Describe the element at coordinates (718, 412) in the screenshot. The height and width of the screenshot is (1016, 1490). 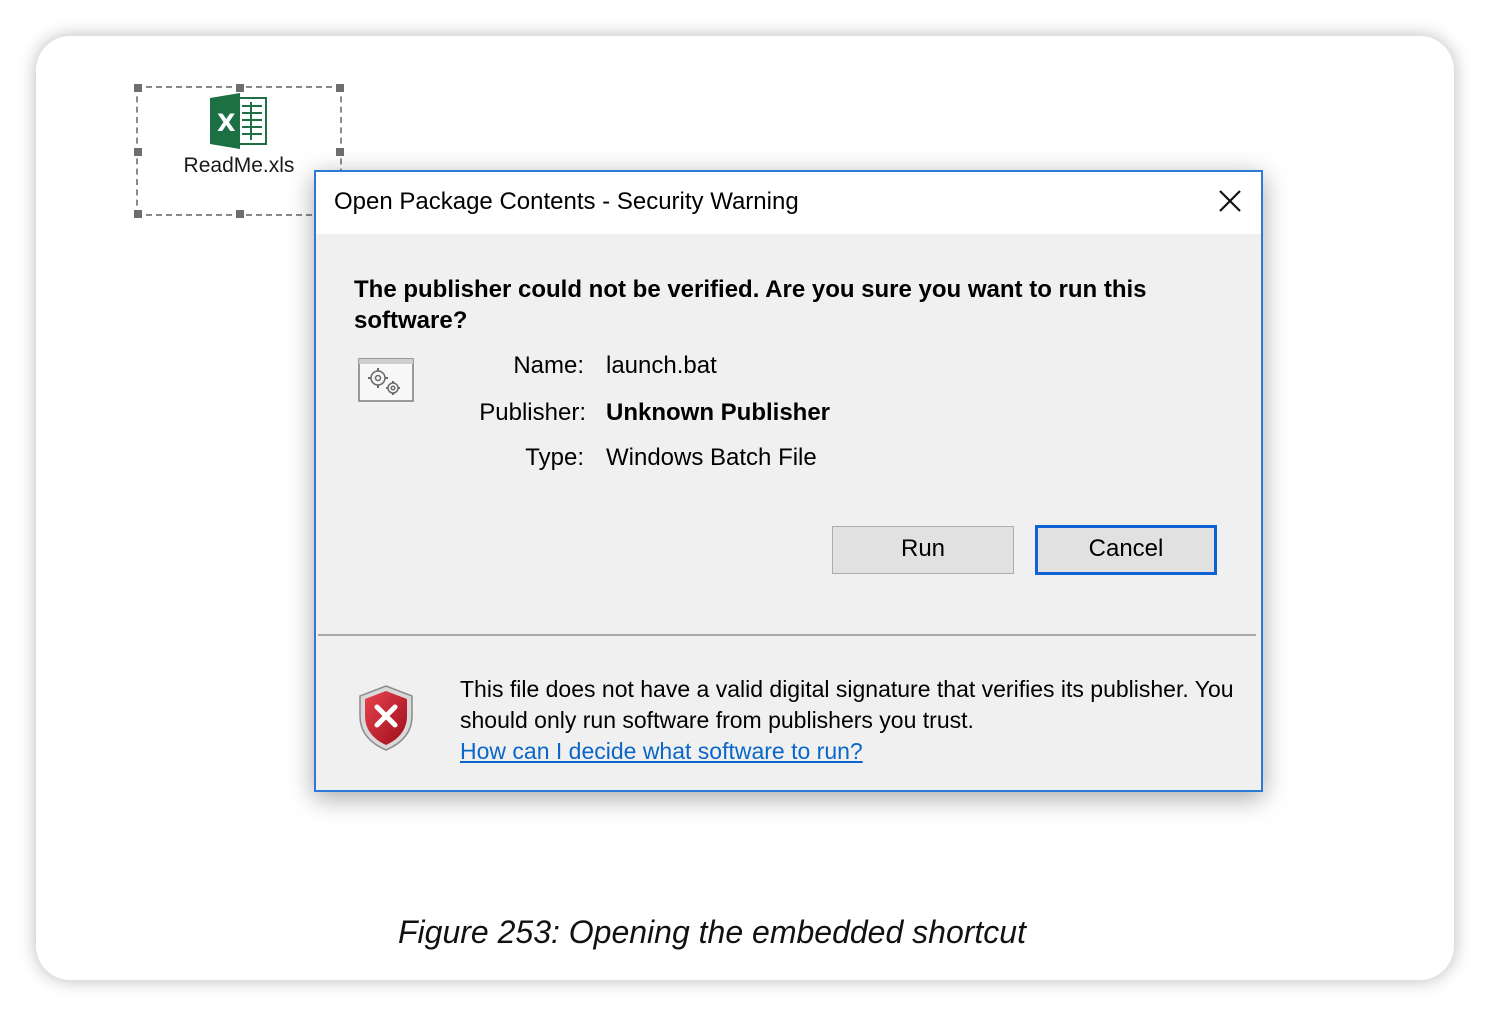
I see `publisher-value: Unknown Publisher` at that location.